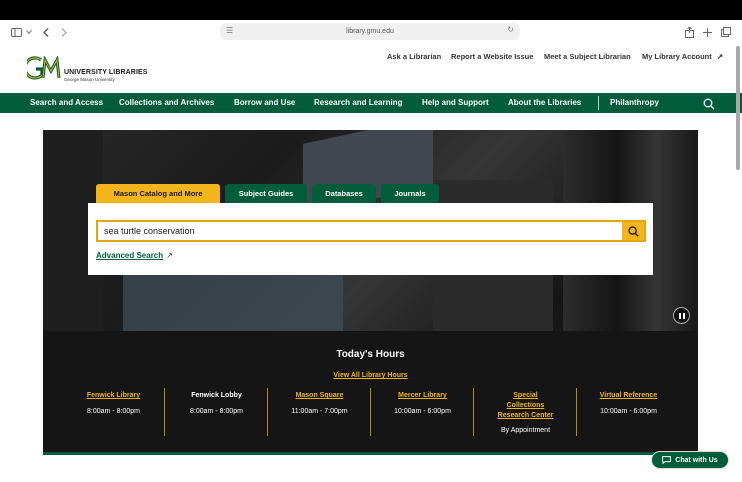 The width and height of the screenshot is (742, 482). What do you see at coordinates (216, 395) in the screenshot?
I see `location-name: Fenwick Lobby` at bounding box center [216, 395].